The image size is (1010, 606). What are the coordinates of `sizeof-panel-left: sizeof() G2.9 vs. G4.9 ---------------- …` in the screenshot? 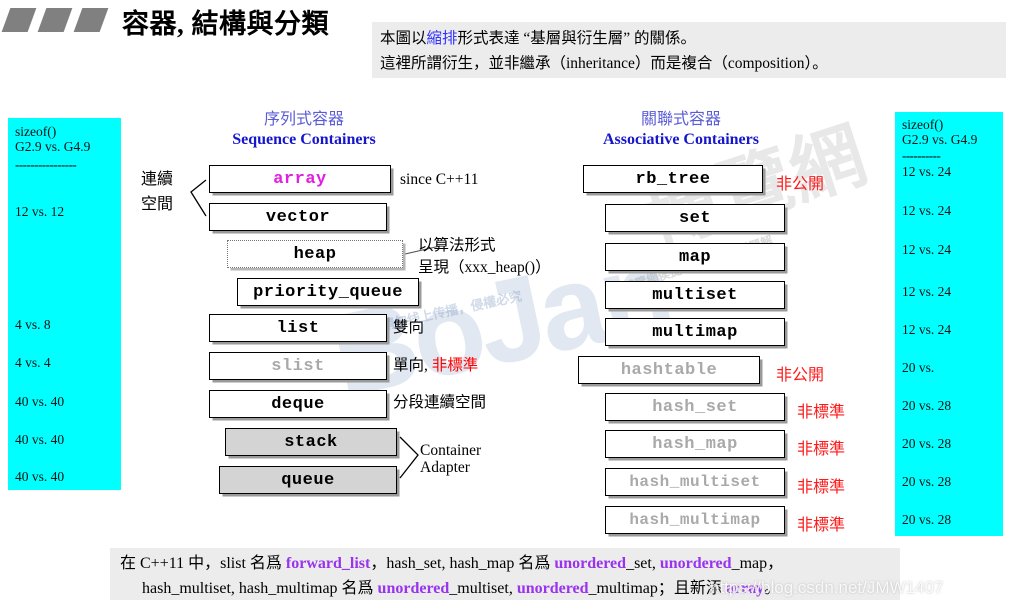 It's located at (64, 304).